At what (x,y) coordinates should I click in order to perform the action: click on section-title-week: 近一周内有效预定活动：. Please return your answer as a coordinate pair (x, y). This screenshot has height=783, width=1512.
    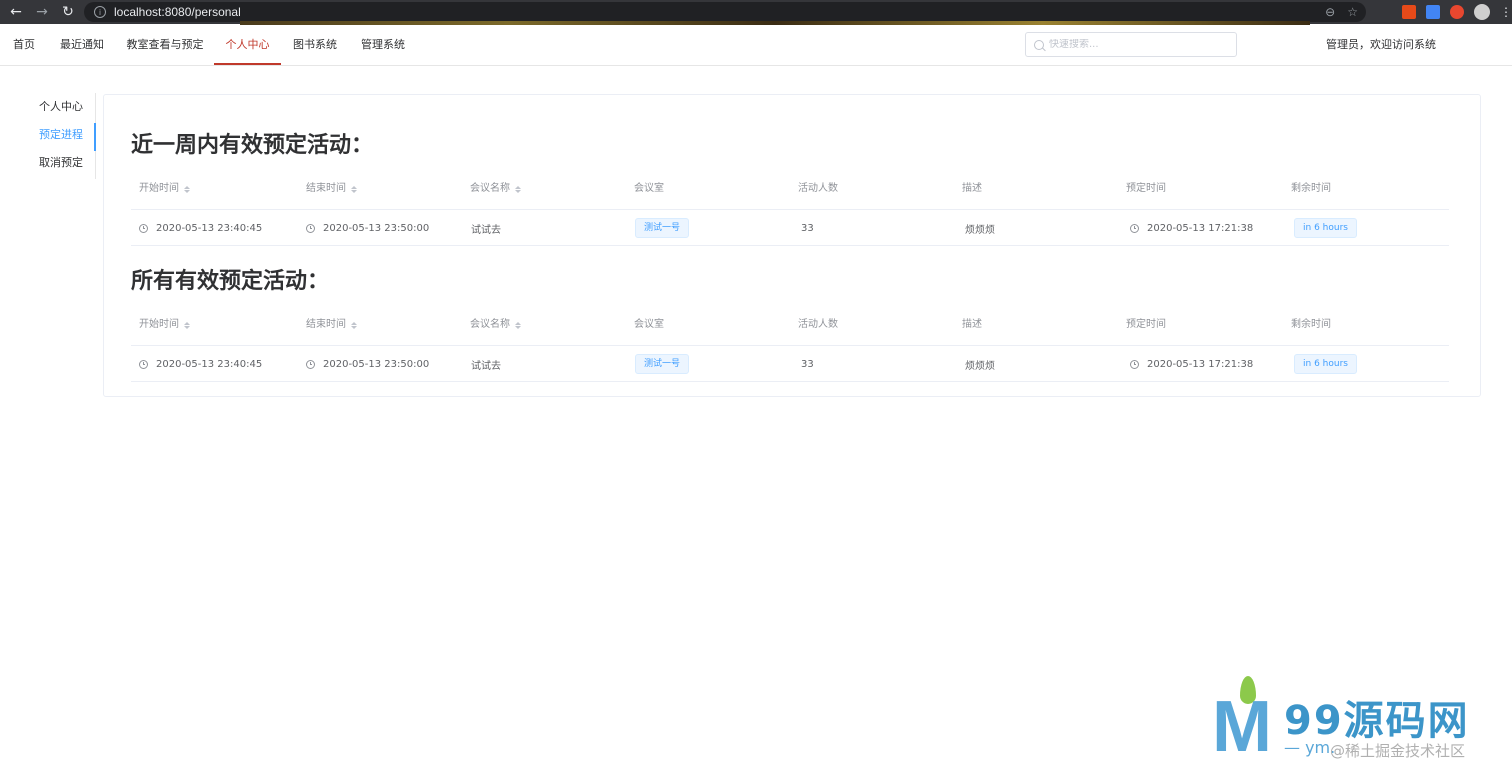
    Looking at the image, I should click on (252, 145).